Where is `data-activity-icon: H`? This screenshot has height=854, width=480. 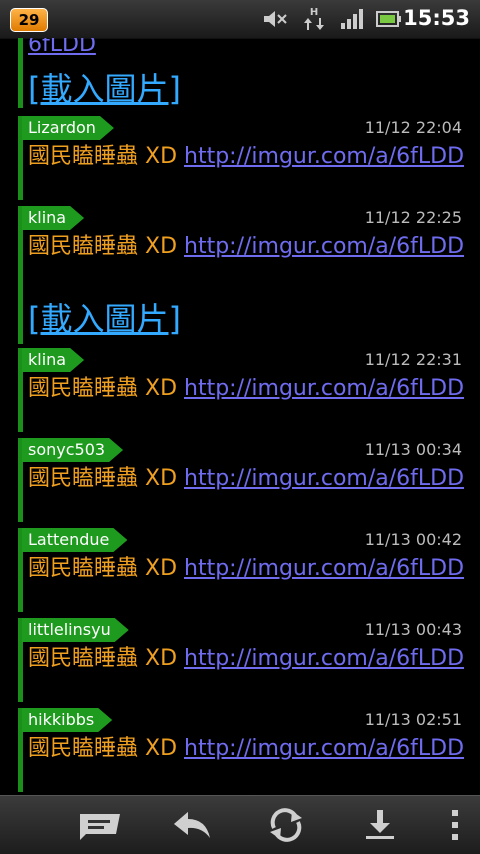
data-activity-icon: H is located at coordinates (314, 18).